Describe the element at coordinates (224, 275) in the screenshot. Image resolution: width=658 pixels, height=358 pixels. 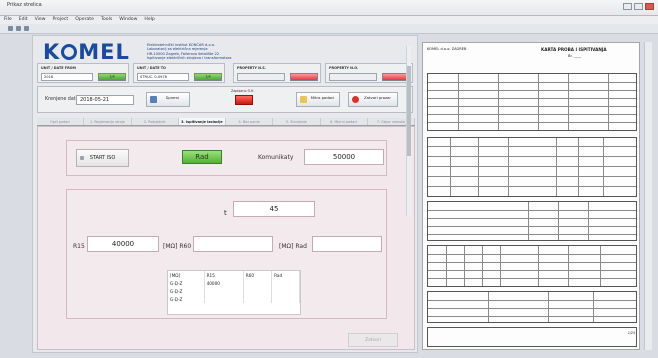
I see `table-header: R15` at that location.